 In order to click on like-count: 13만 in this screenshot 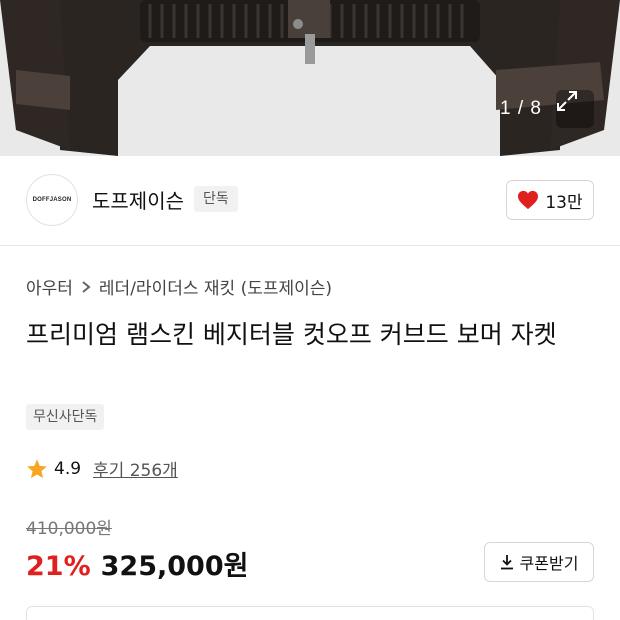, I will do `click(564, 202)`.